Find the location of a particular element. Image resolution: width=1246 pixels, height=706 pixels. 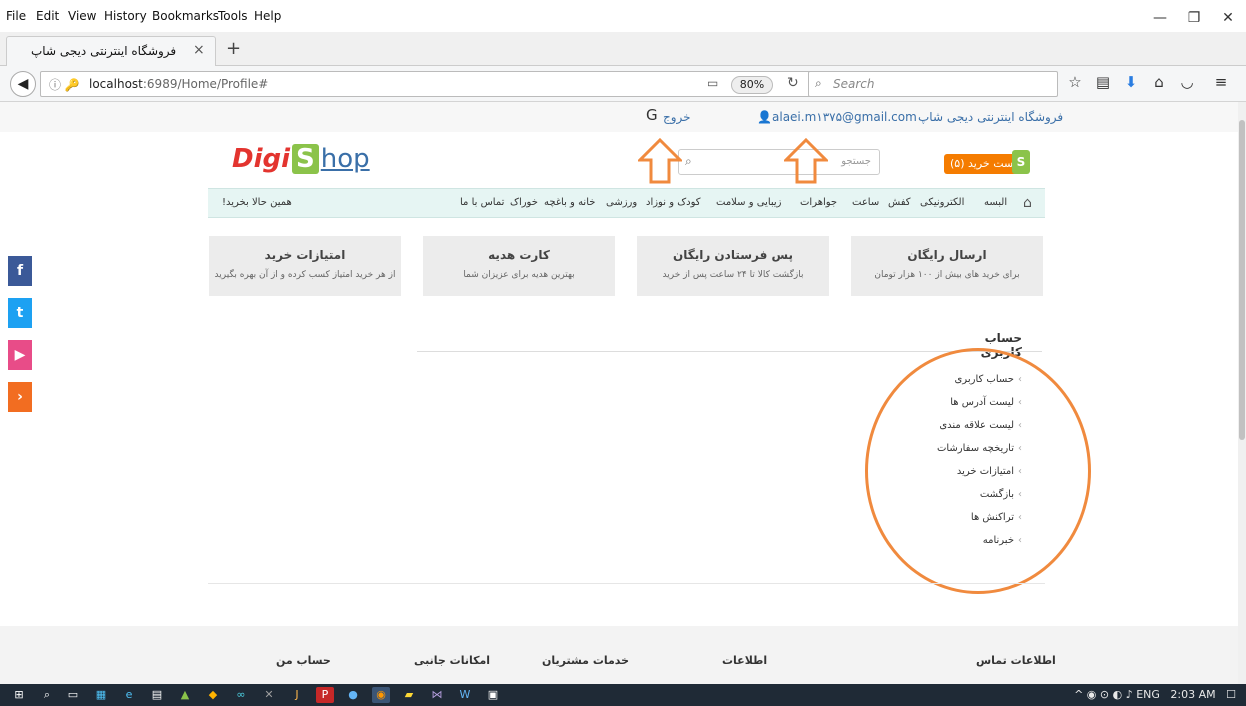

category-watch: ساعت is located at coordinates (865, 202).